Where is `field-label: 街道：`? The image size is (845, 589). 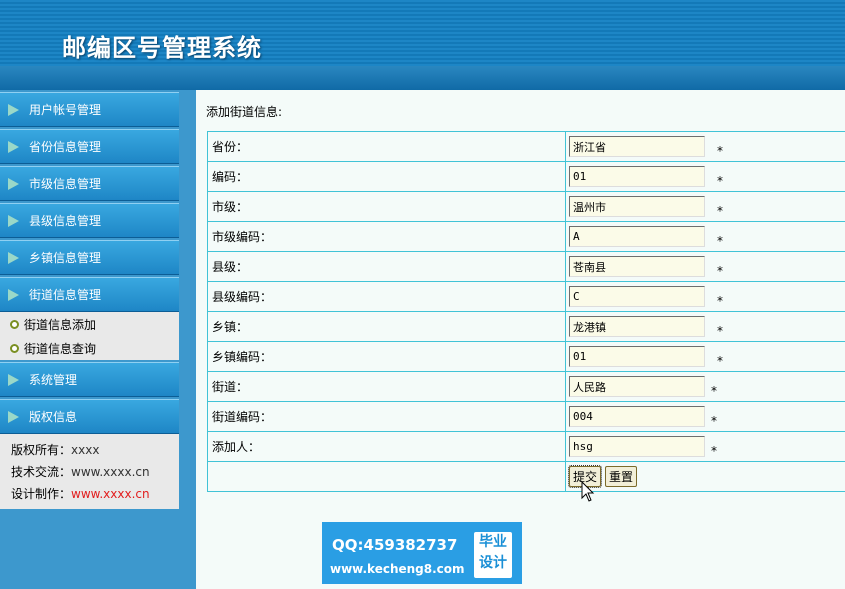
field-label: 街道： is located at coordinates (386, 386).